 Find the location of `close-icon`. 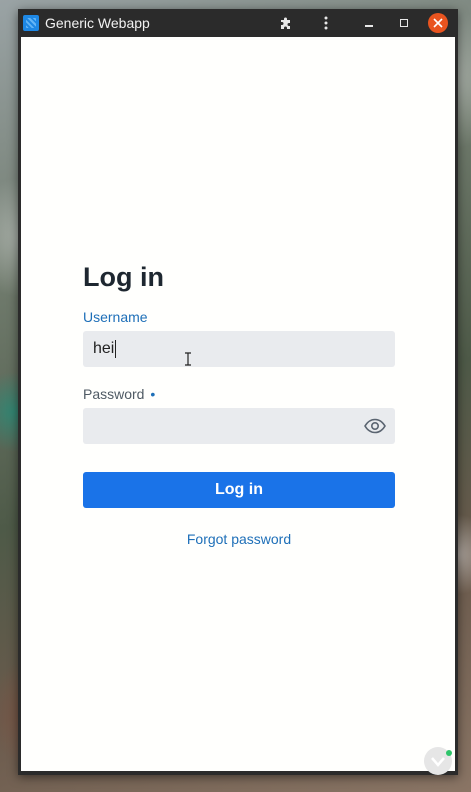

close-icon is located at coordinates (438, 23).